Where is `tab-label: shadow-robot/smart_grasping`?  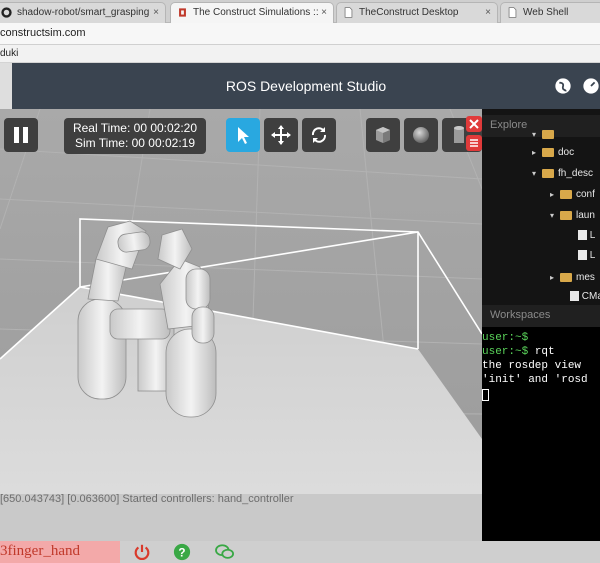 tab-label: shadow-robot/smart_grasping is located at coordinates (83, 12).